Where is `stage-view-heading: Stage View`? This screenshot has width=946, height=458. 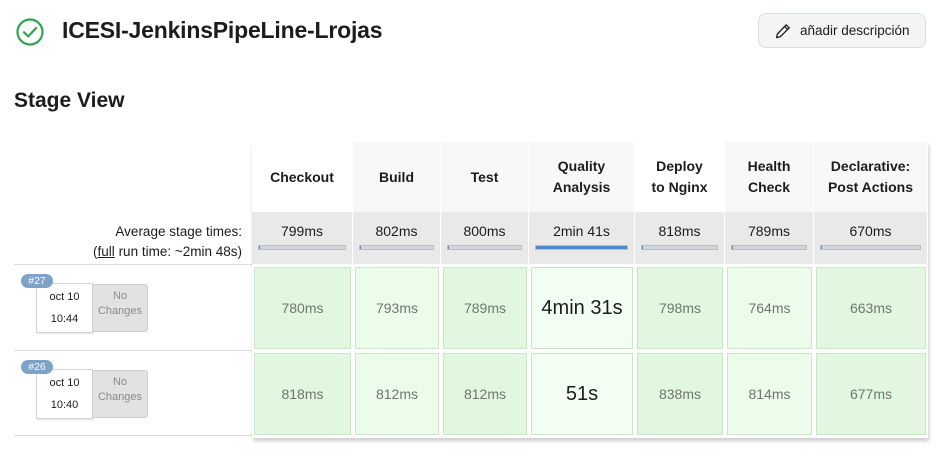 stage-view-heading: Stage View is located at coordinates (69, 100).